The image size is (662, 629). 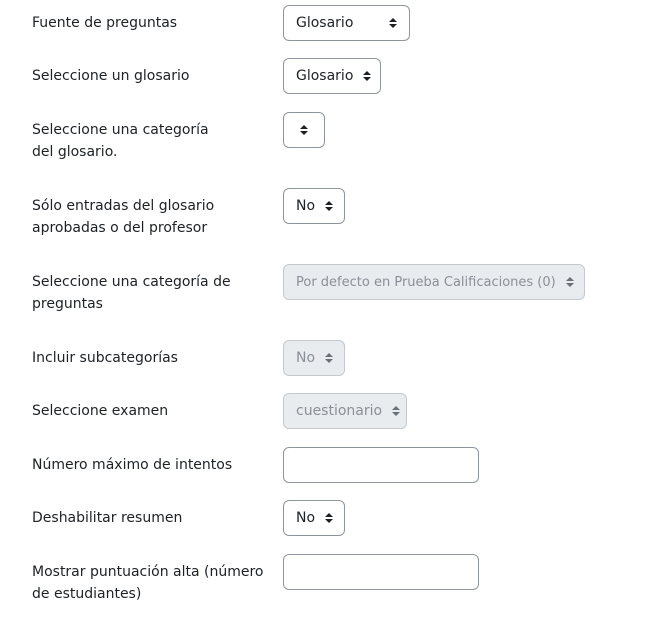 I want to click on include-subcategories-select: No, so click(x=314, y=358).